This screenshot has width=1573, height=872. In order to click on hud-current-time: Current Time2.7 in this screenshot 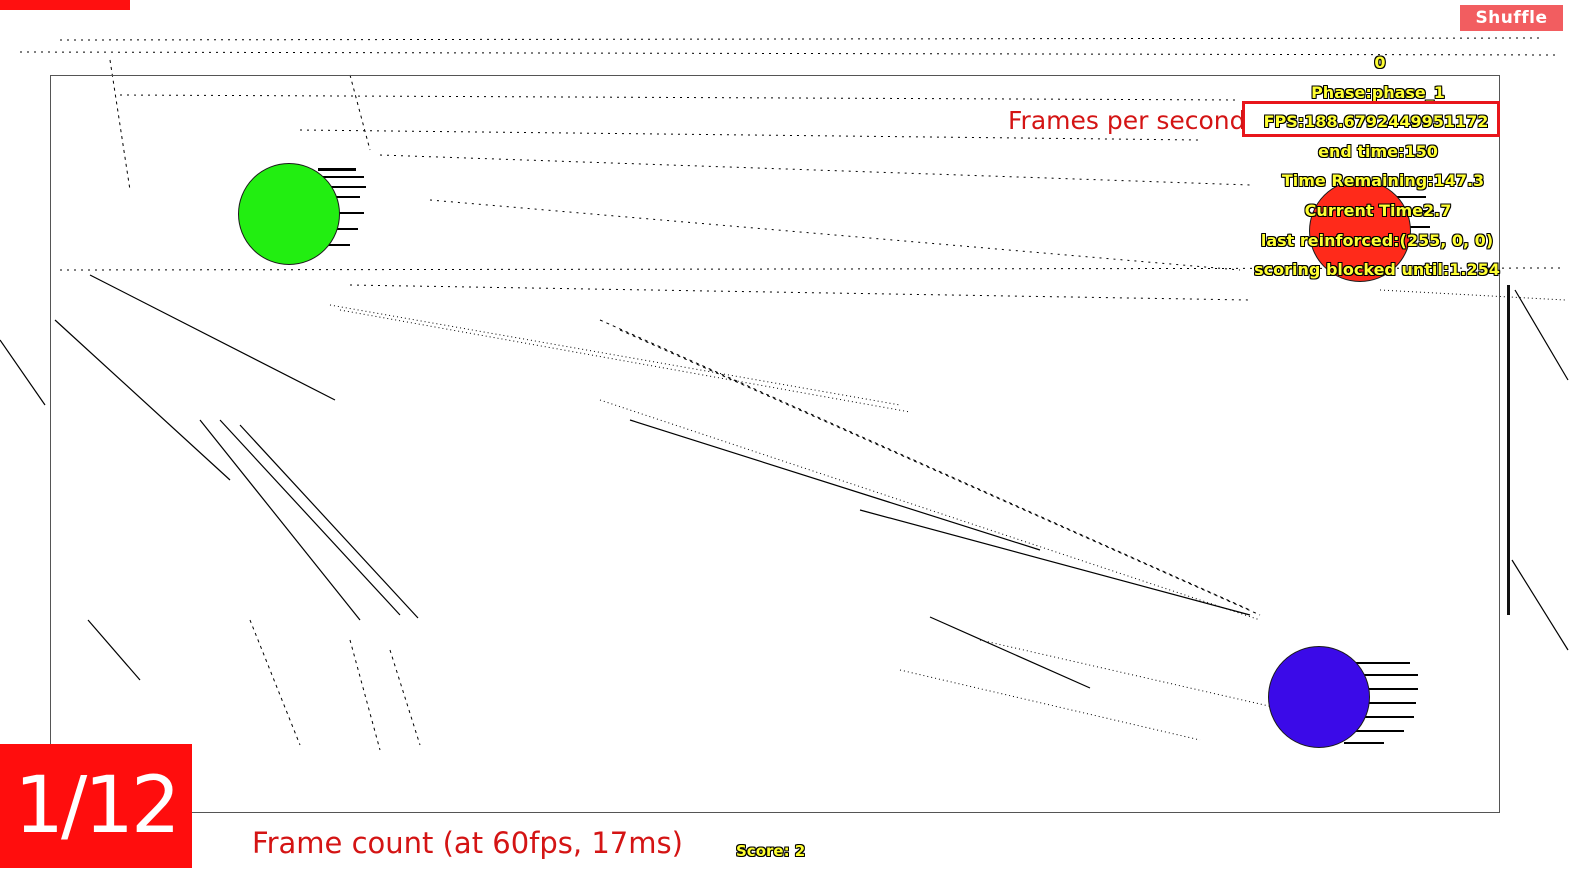, I will do `click(1378, 210)`.